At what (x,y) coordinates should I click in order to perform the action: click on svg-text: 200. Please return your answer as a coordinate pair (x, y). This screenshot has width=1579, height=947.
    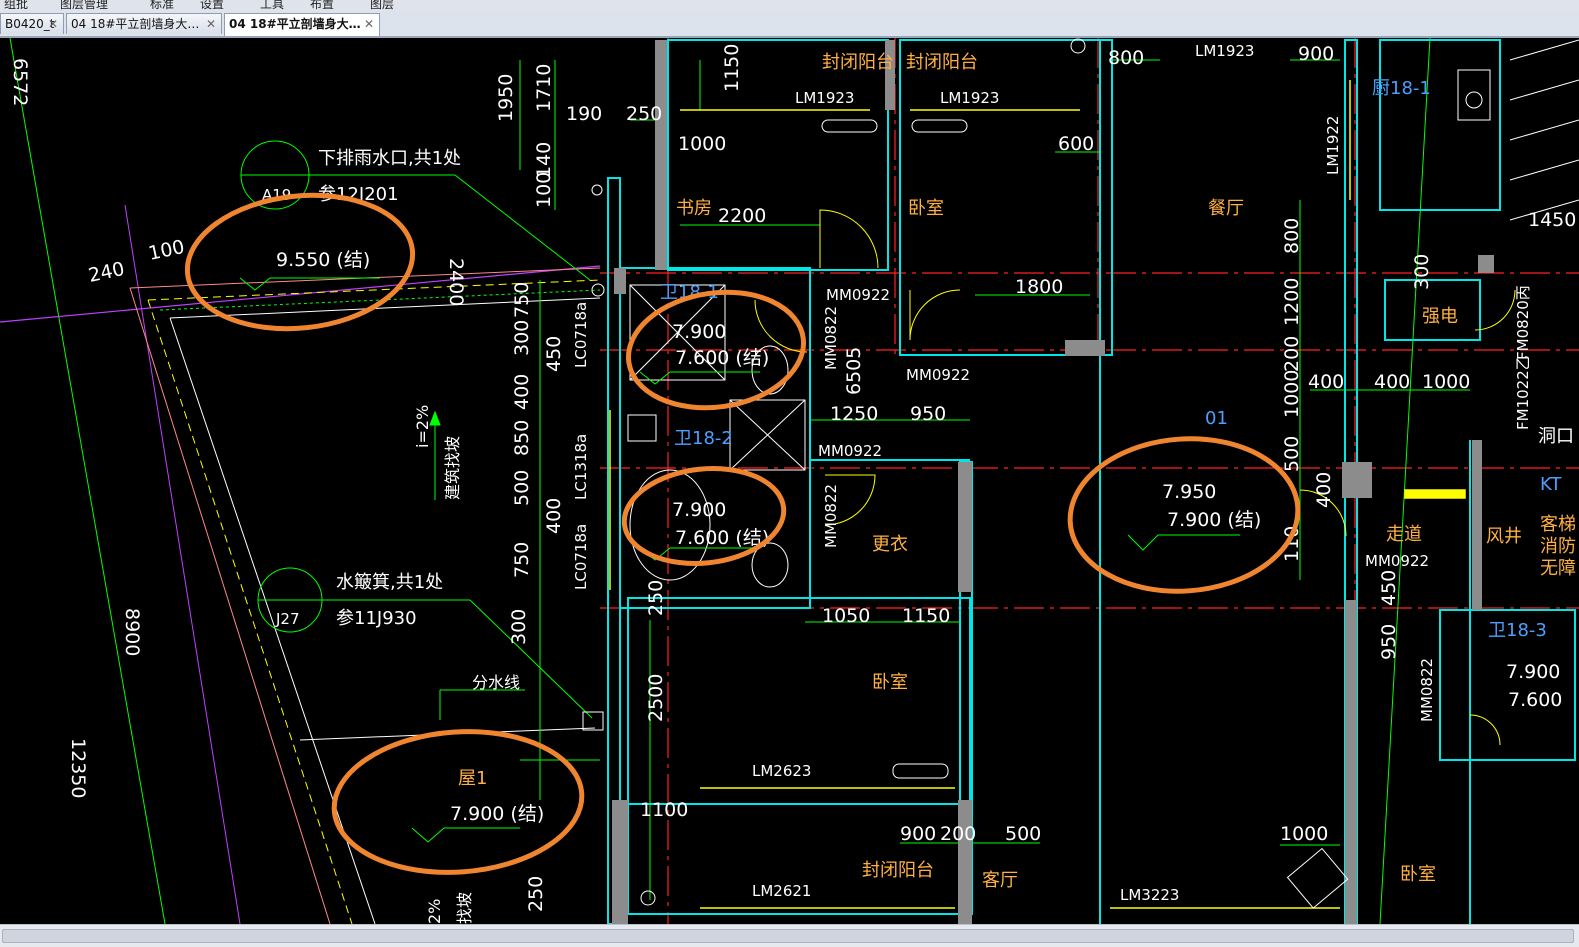
    Looking at the image, I should click on (958, 834).